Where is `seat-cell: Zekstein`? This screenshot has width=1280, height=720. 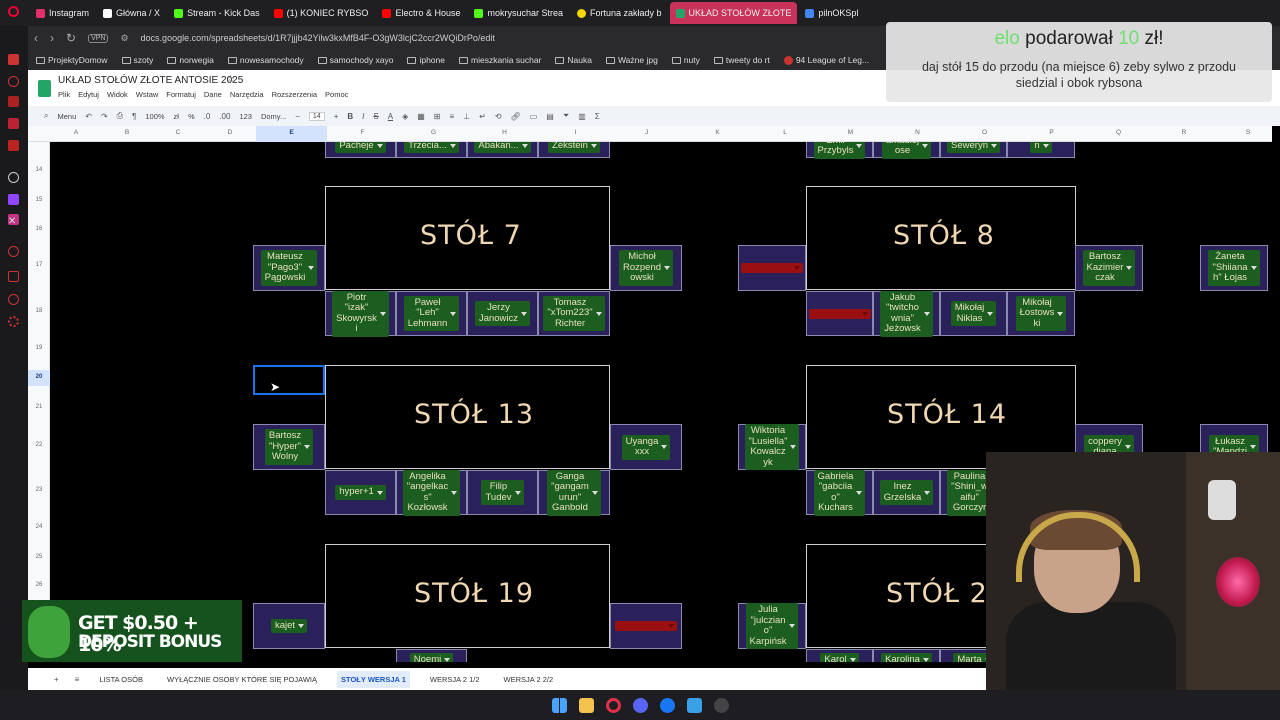 seat-cell: Zekstein is located at coordinates (574, 150).